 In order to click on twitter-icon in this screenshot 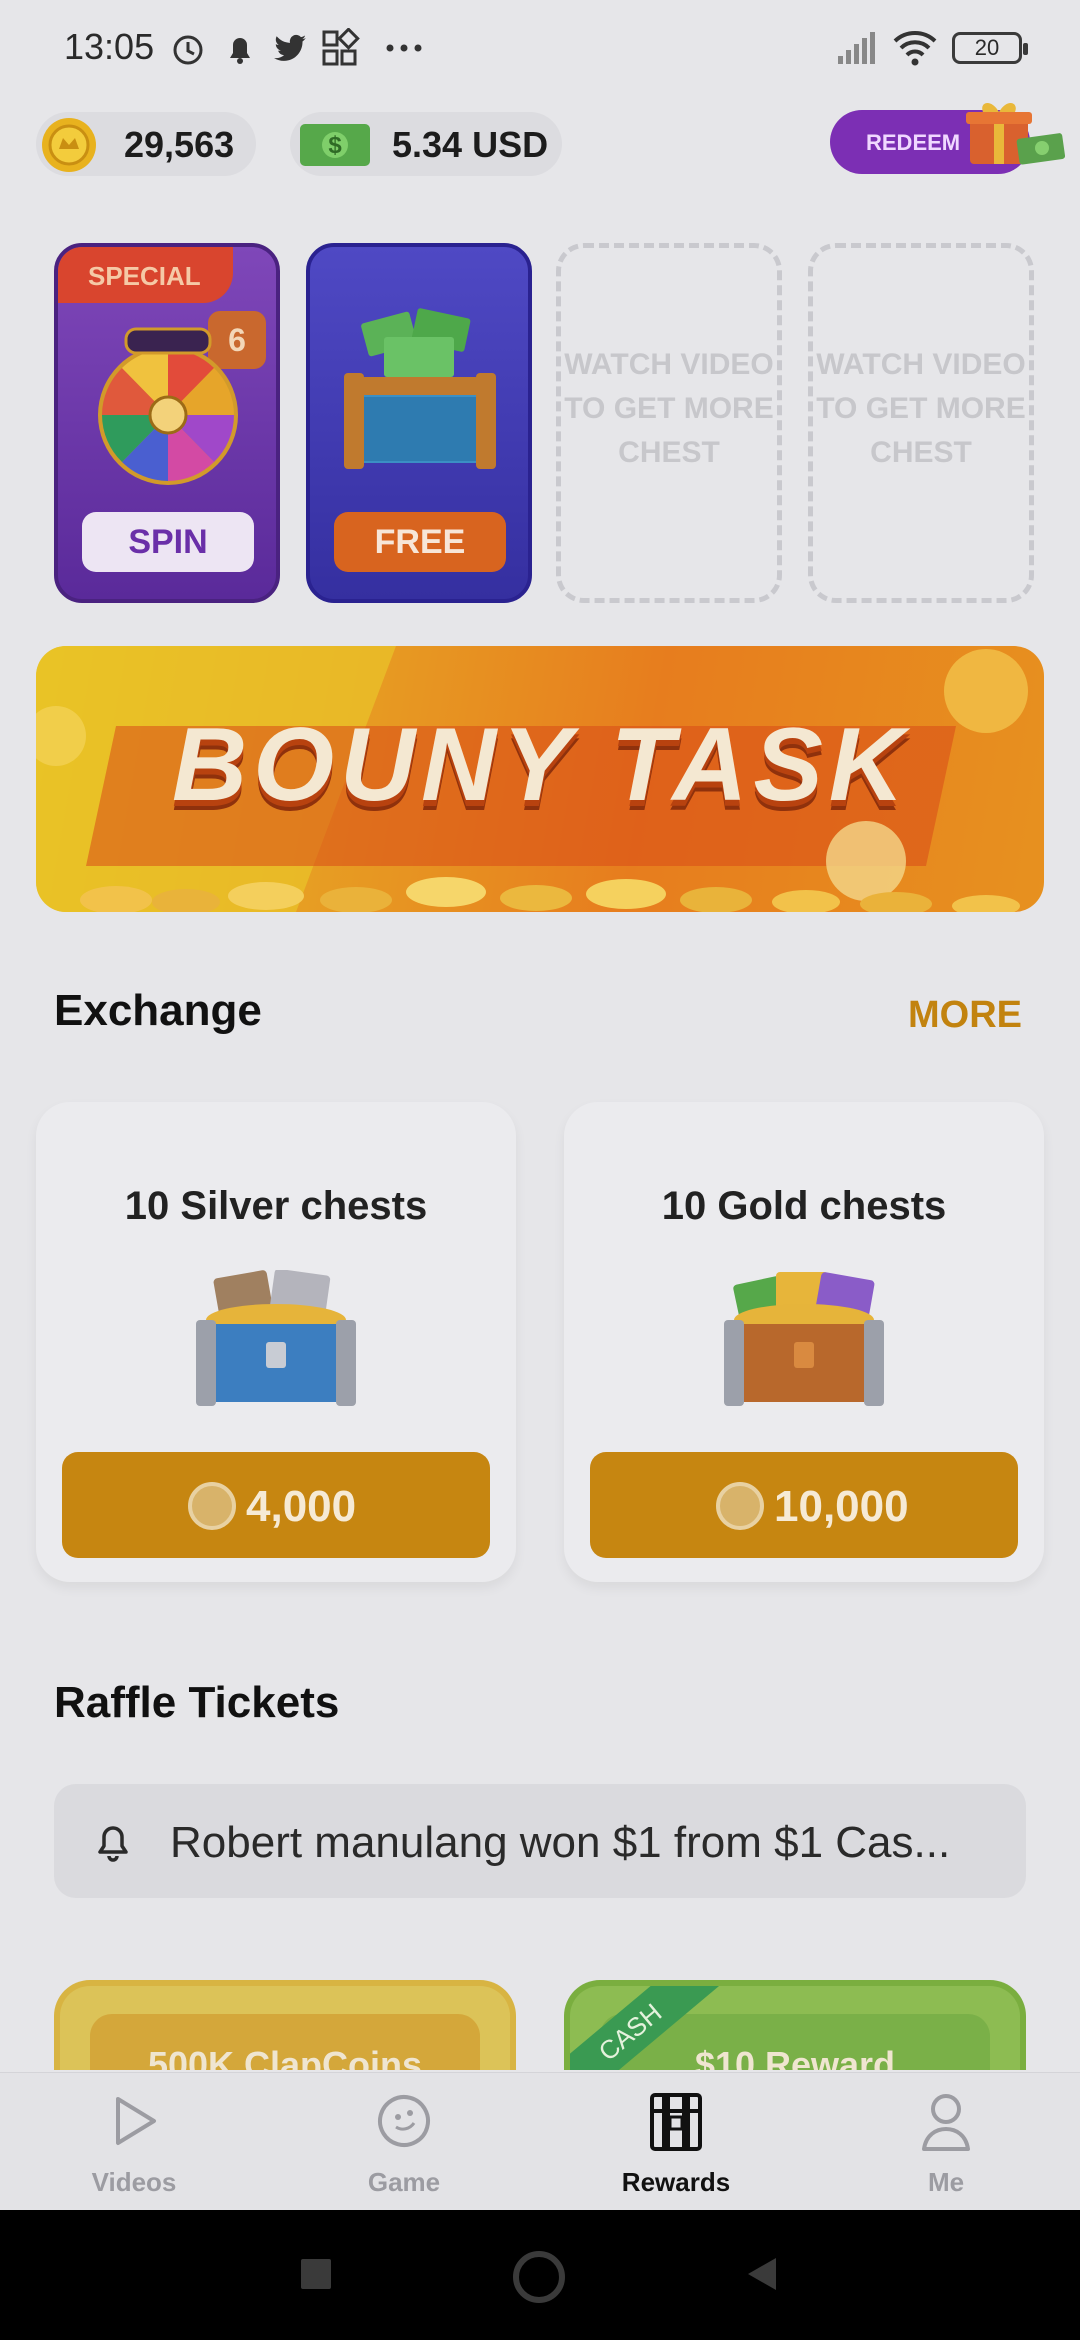, I will do `click(290, 47)`.